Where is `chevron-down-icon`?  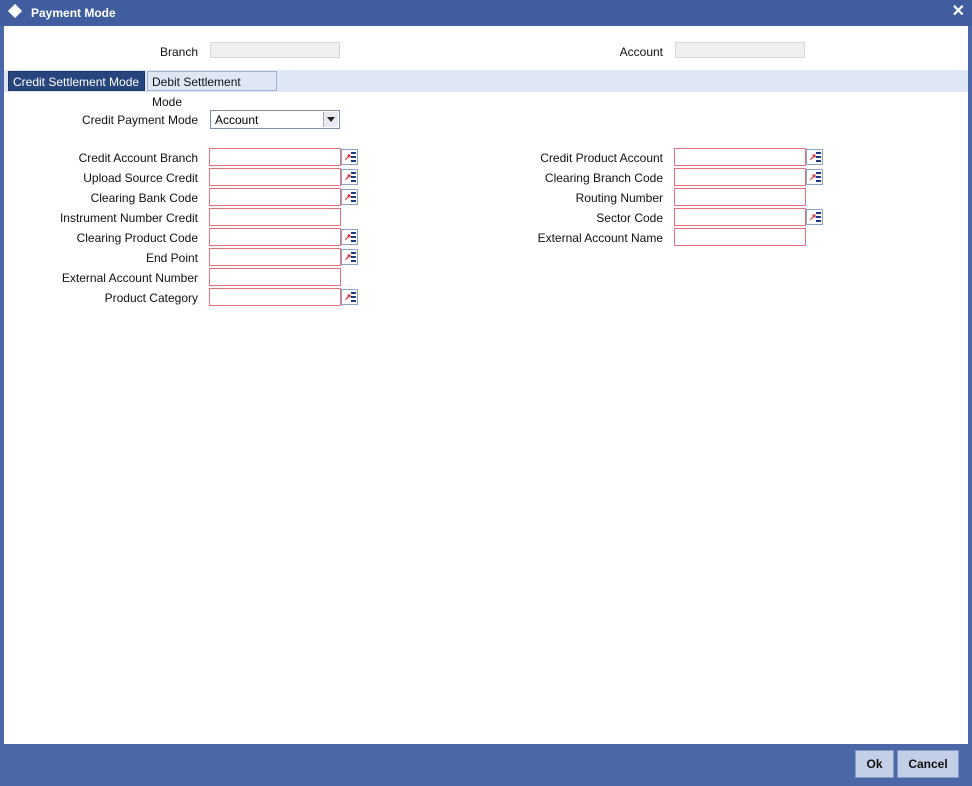
chevron-down-icon is located at coordinates (330, 119).